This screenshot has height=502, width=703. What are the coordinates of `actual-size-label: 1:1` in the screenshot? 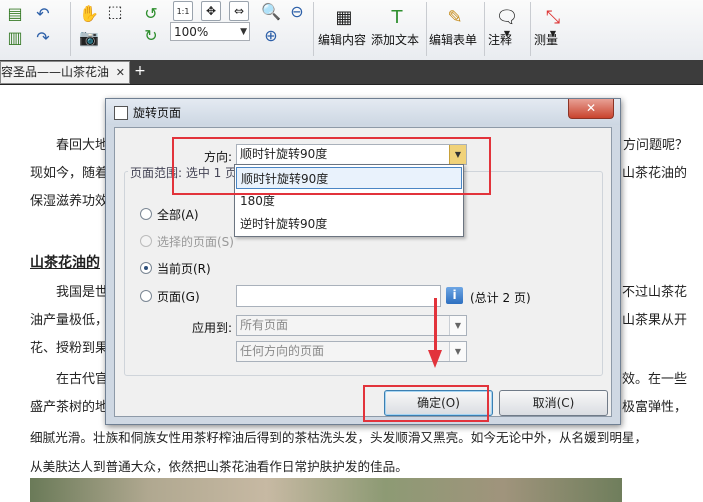 It's located at (183, 11).